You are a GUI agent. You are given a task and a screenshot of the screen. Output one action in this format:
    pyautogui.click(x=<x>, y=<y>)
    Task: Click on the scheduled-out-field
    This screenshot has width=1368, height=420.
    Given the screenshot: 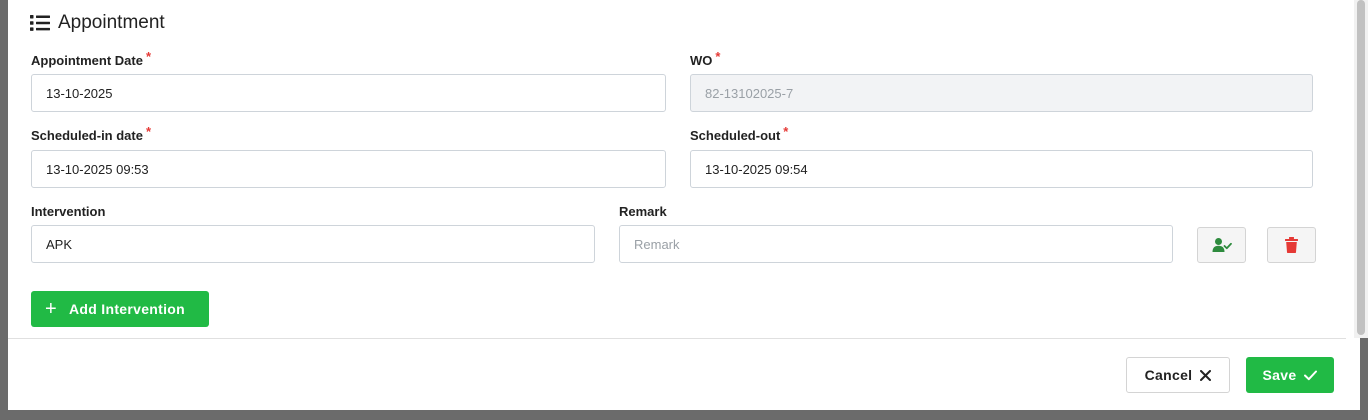 What is the action you would take?
    pyautogui.click(x=1001, y=169)
    